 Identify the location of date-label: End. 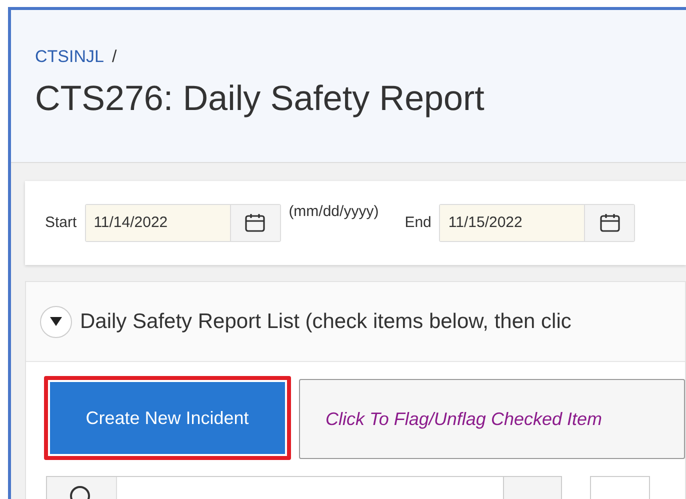
(418, 222).